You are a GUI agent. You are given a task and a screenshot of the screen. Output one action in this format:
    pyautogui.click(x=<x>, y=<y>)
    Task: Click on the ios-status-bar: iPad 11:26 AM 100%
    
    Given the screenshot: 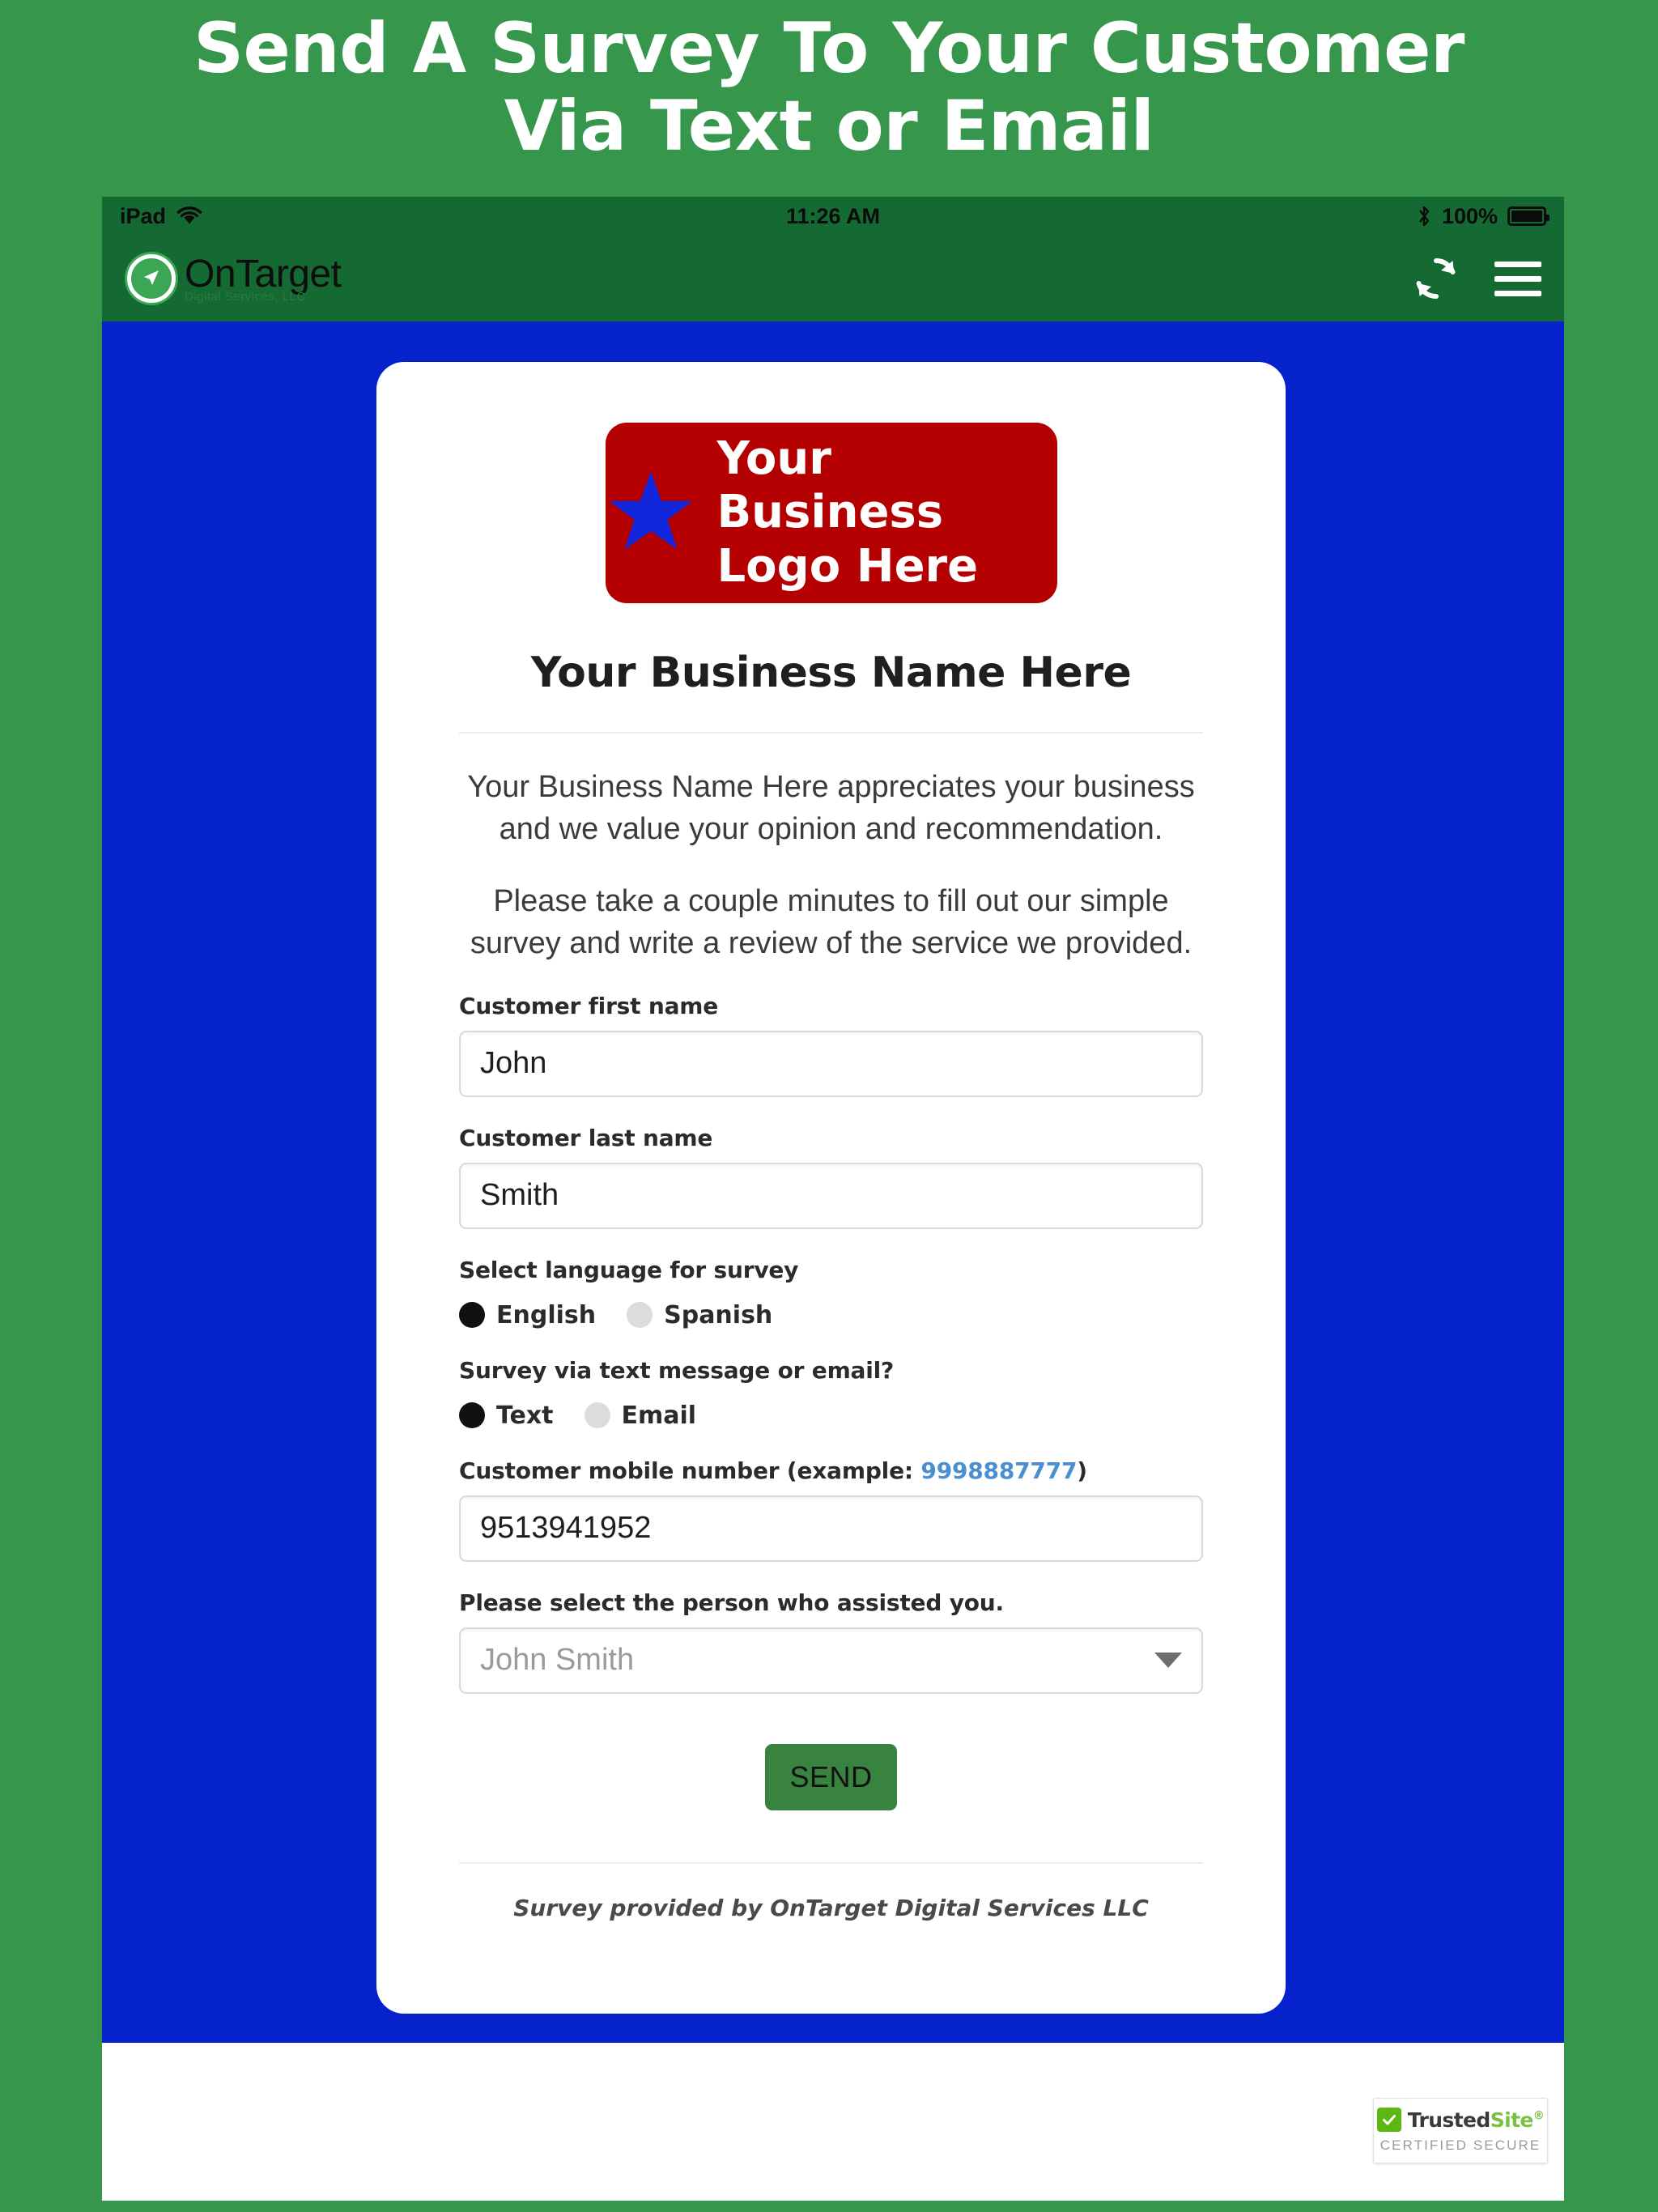 What is the action you would take?
    pyautogui.click(x=833, y=217)
    